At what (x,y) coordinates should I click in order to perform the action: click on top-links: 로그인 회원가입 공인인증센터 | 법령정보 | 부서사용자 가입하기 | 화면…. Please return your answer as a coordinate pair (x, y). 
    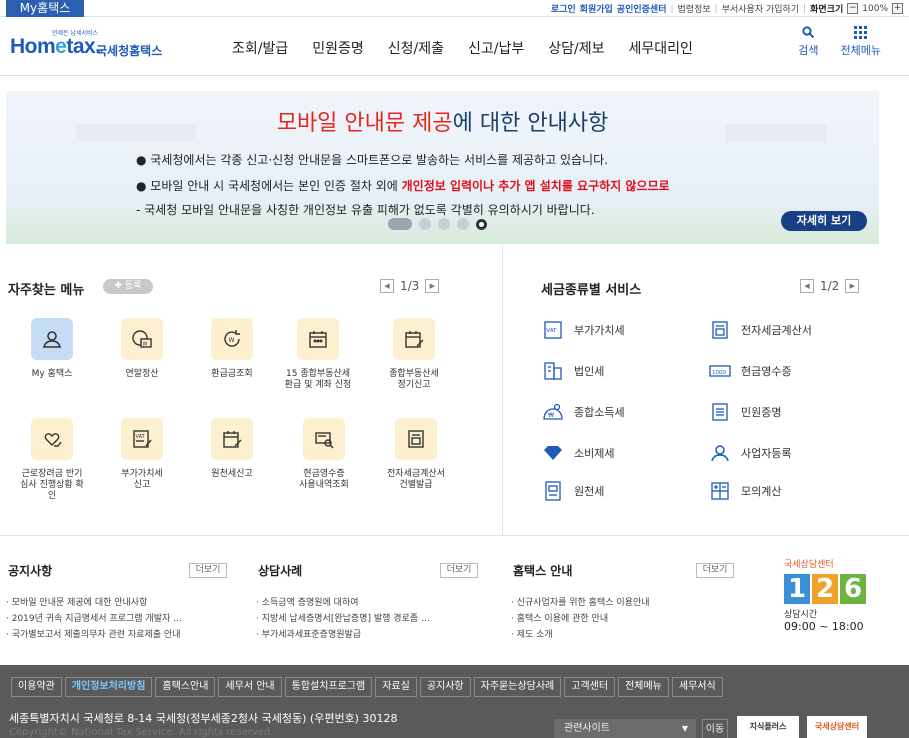
    Looking at the image, I should click on (727, 8).